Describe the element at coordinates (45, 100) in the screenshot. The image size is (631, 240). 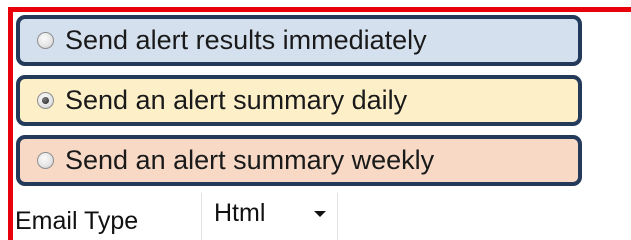
I see `radio-daily` at that location.